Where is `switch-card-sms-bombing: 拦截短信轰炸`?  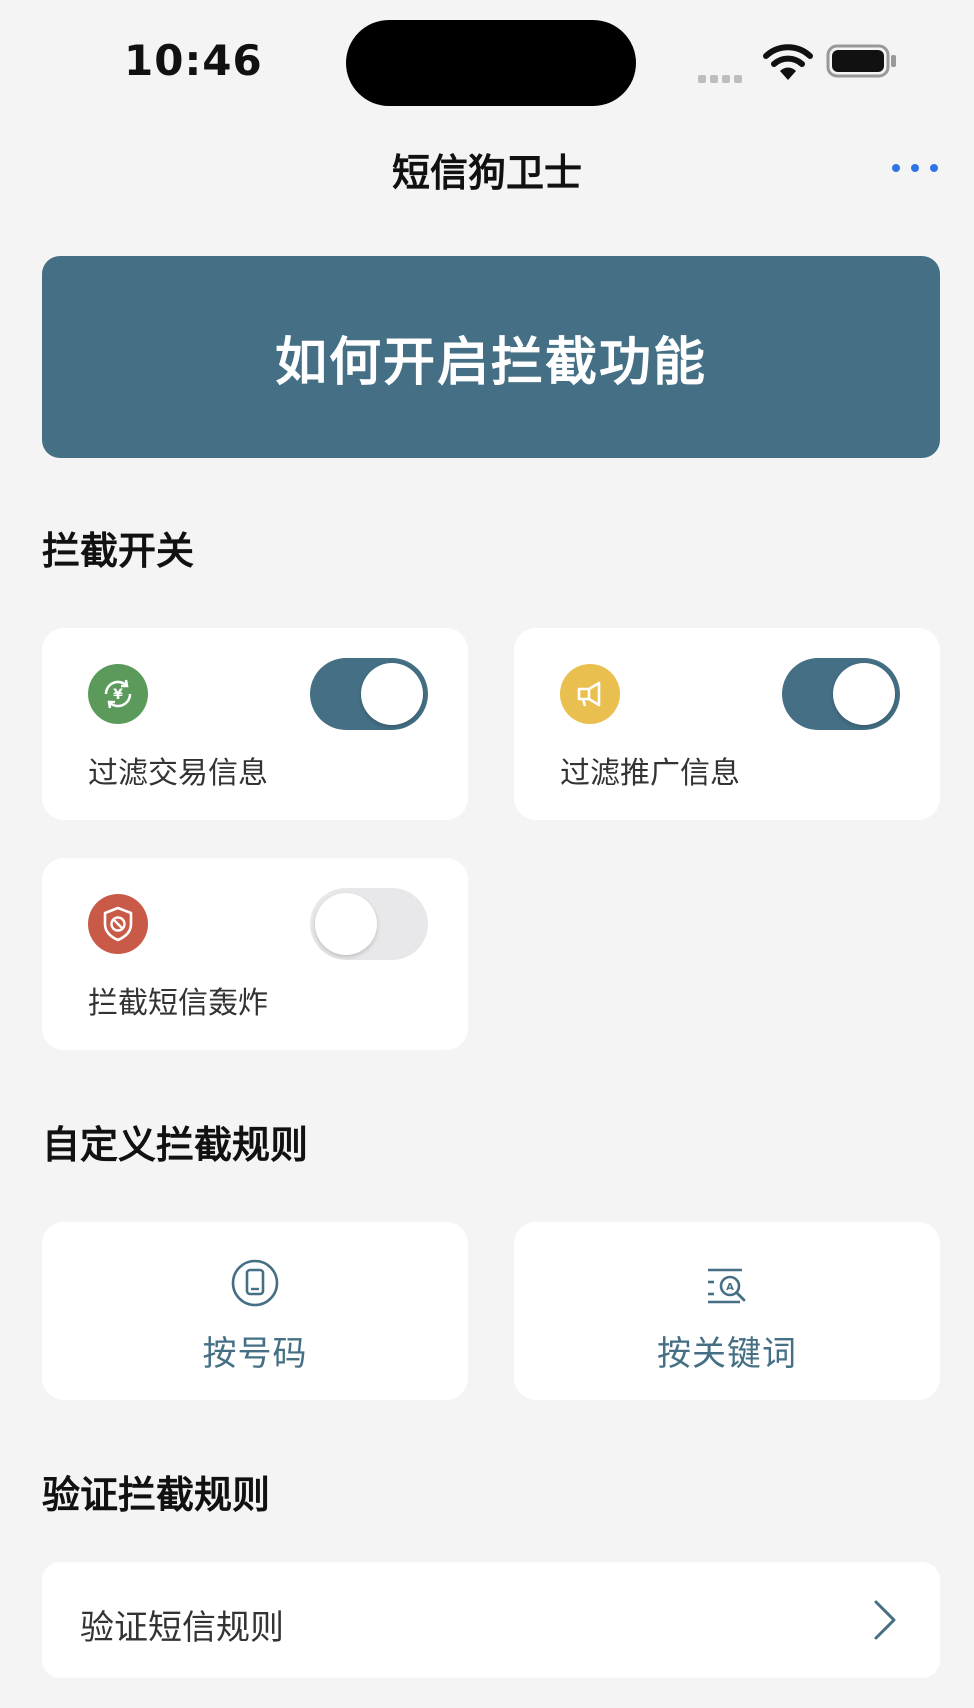
switch-card-sms-bombing: 拦截短信轰炸 is located at coordinates (255, 954).